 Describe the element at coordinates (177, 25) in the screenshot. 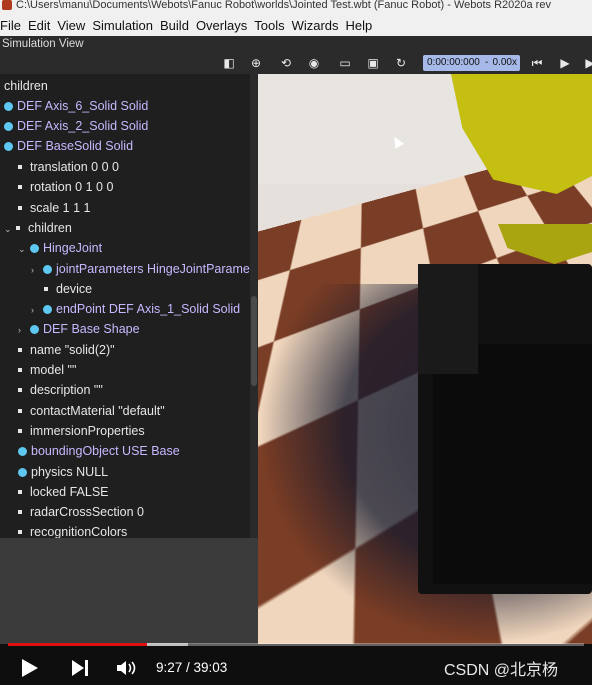

I see `menu-build: Build` at that location.